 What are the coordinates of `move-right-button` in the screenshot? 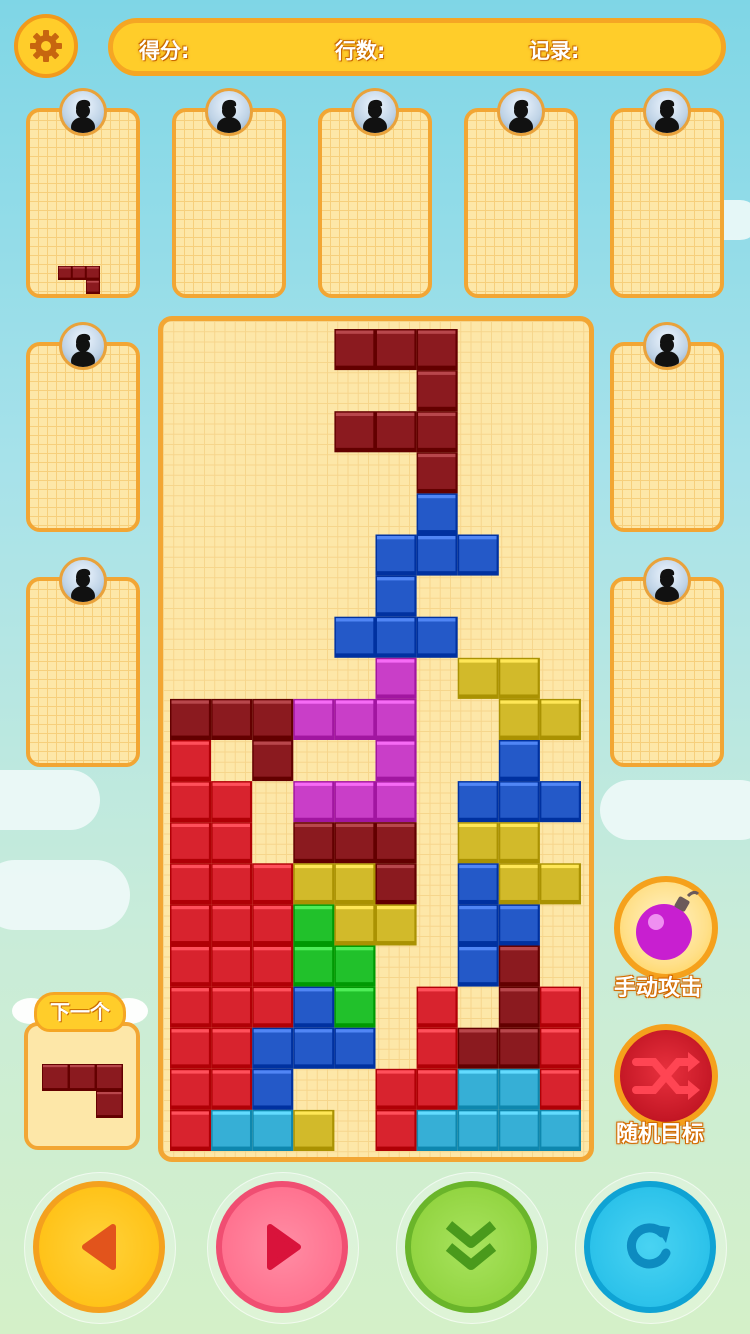 It's located at (282, 1247).